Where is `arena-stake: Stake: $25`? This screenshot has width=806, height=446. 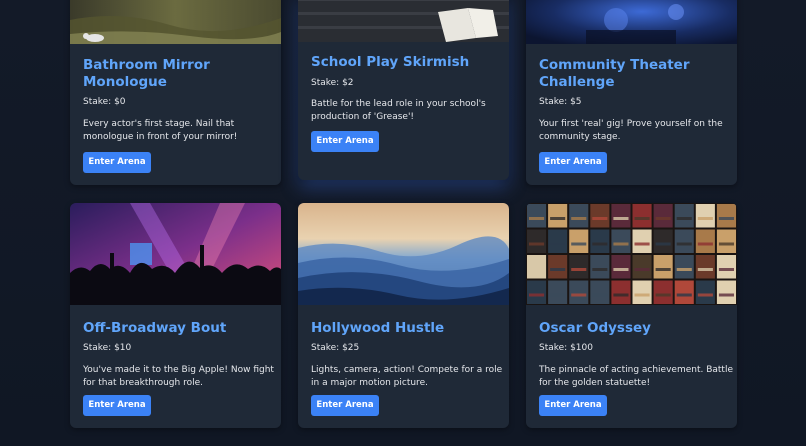 arena-stake: Stake: $25 is located at coordinates (335, 348).